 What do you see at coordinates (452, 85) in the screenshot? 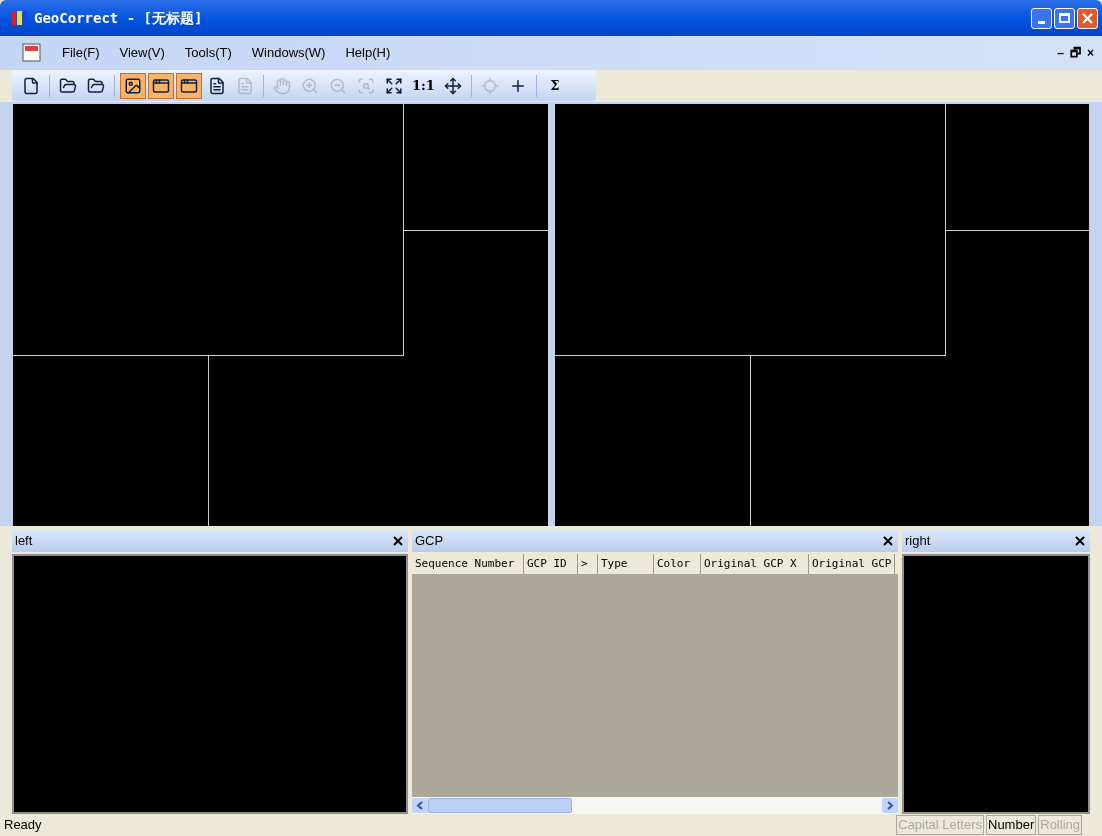
I see `move-icon` at bounding box center [452, 85].